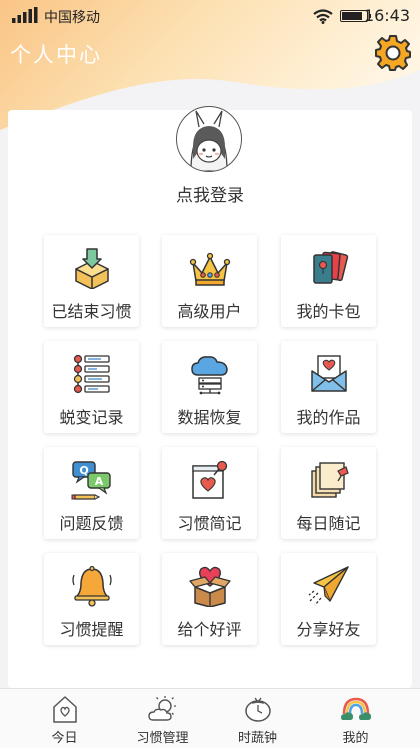  I want to click on menu-tile-label: 给个好评, so click(209, 629).